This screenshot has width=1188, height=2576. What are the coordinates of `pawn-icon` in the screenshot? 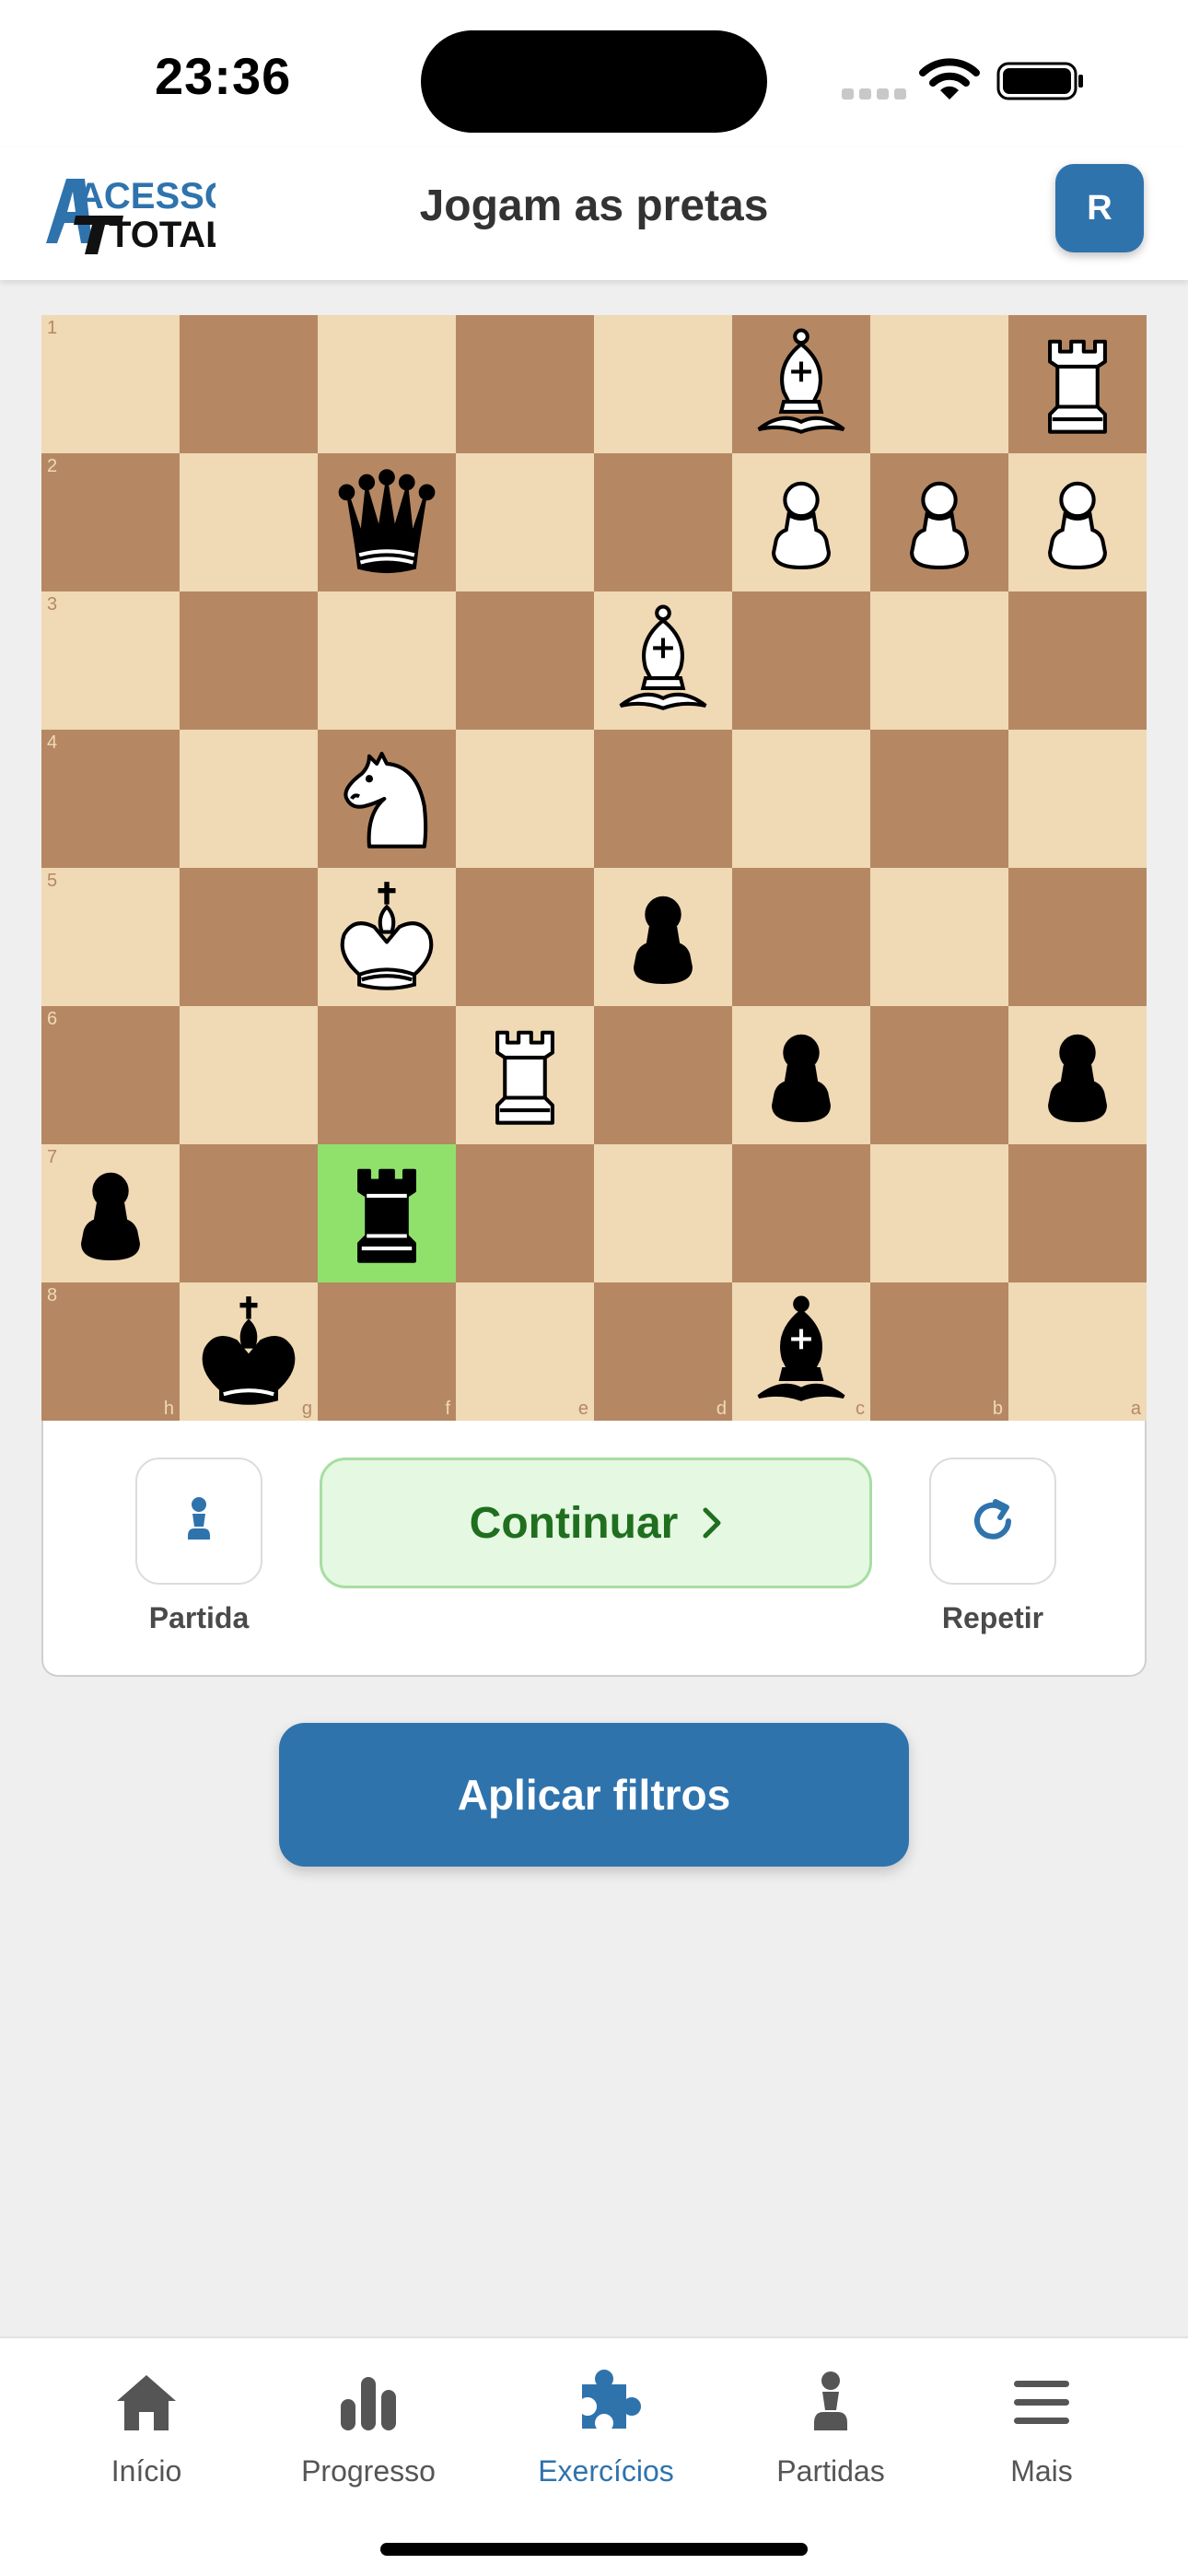 It's located at (199, 1518).